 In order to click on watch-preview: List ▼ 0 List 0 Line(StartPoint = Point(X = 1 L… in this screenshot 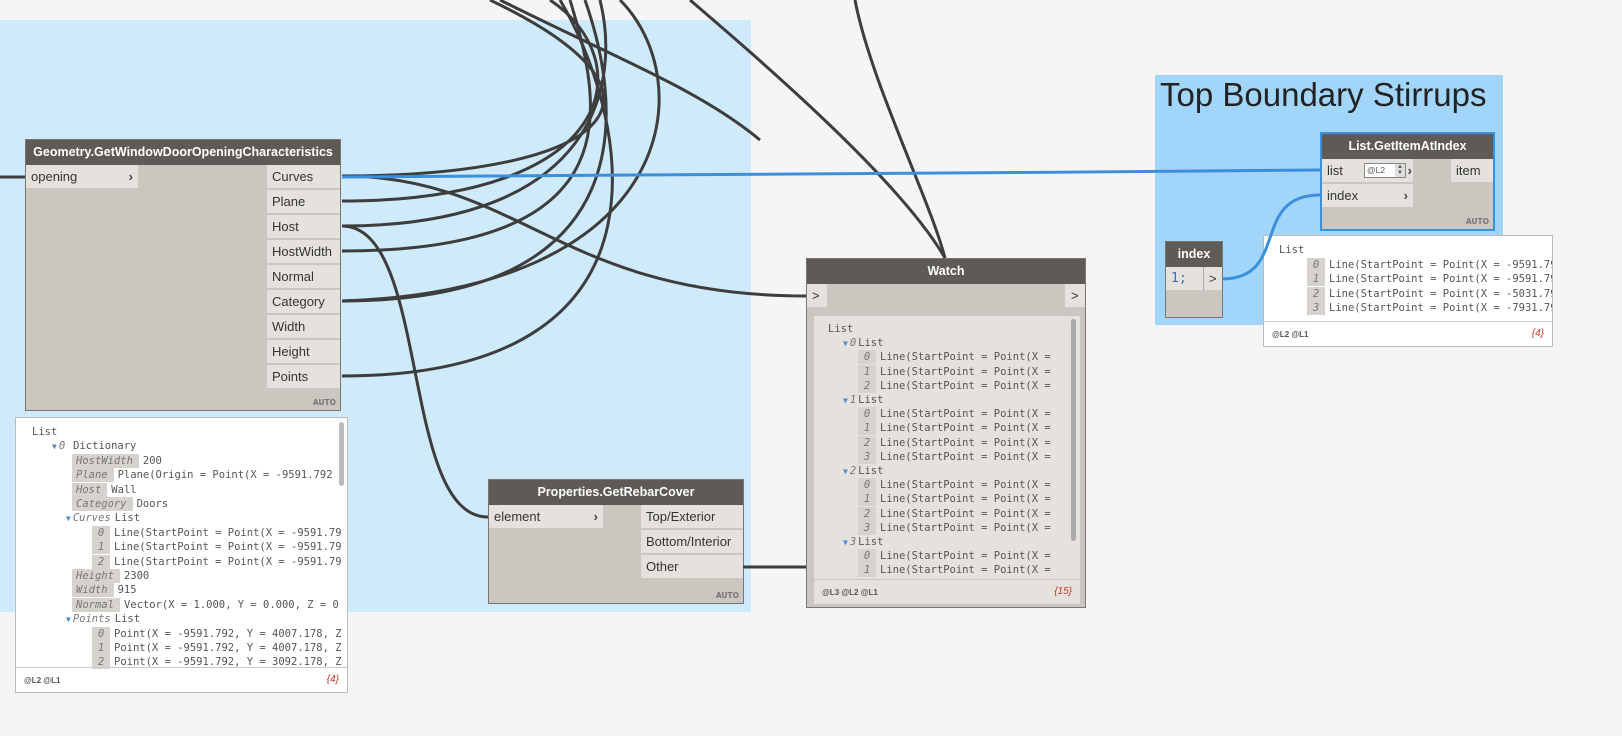, I will do `click(947, 460)`.